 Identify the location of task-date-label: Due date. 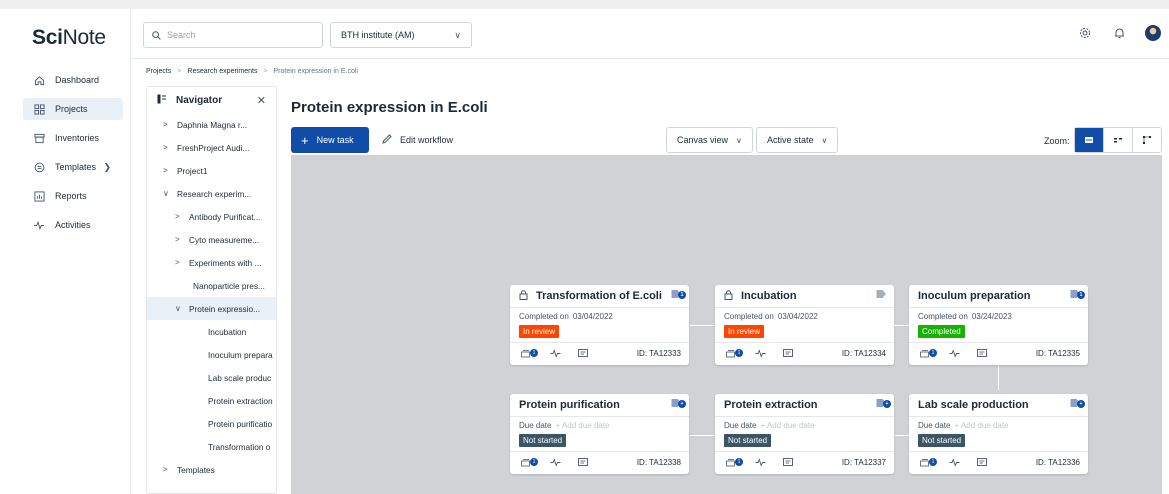
(535, 425).